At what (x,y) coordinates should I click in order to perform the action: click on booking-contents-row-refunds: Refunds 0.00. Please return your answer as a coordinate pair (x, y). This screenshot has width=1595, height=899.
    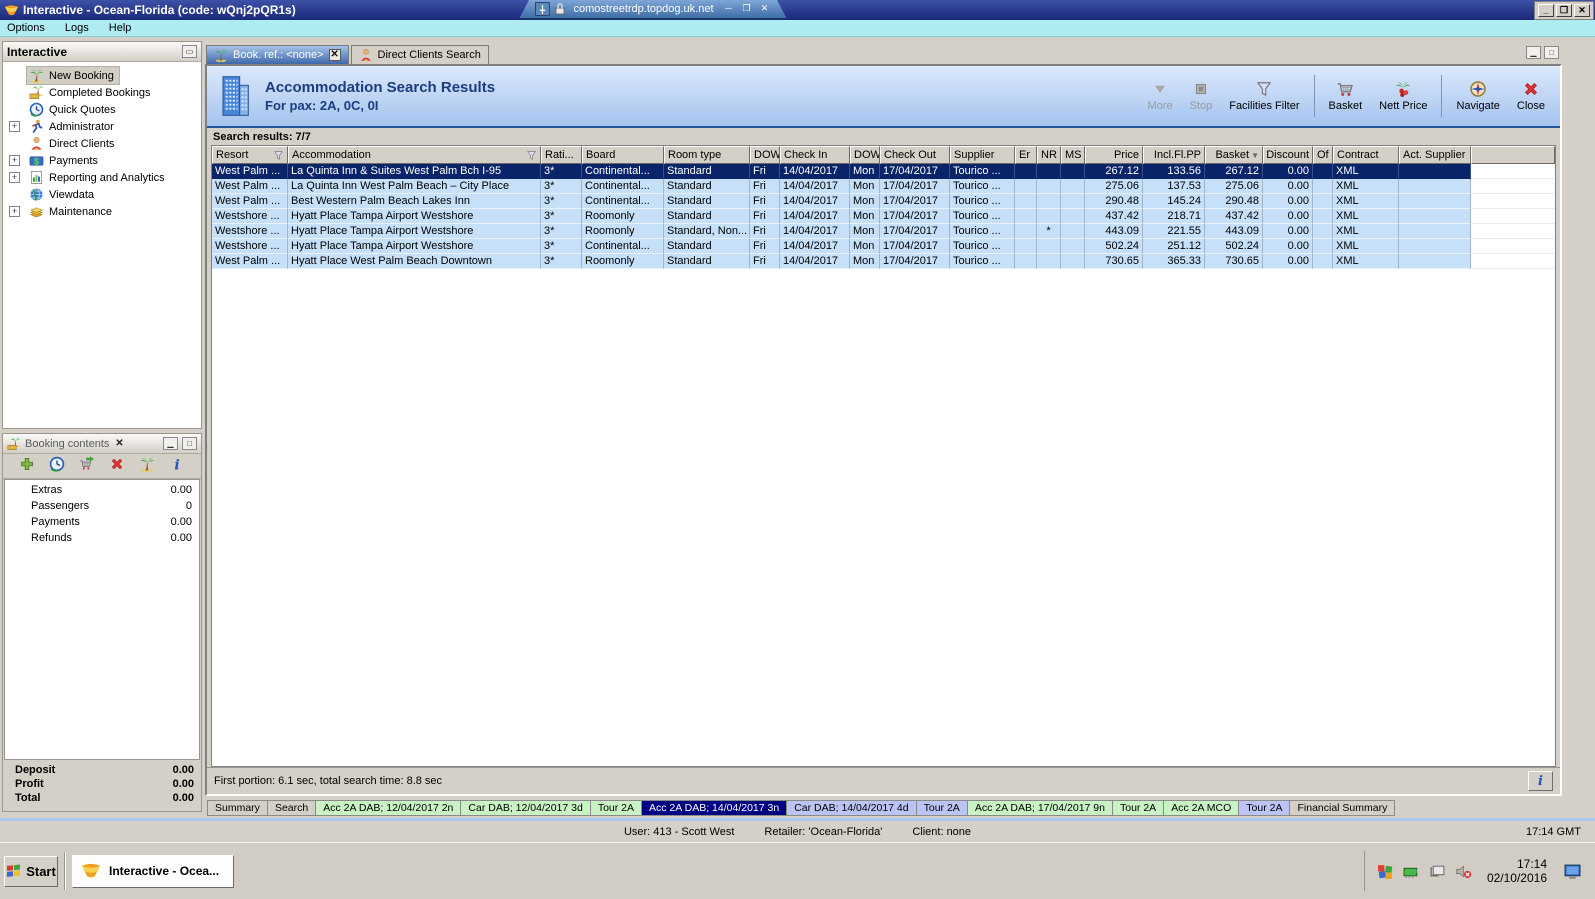
    Looking at the image, I should click on (102, 540).